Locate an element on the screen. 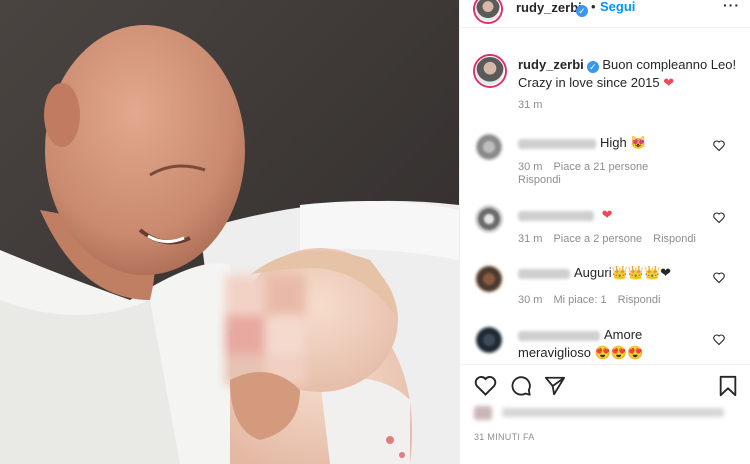  author-username: rudy_zerbi is located at coordinates (549, 7).